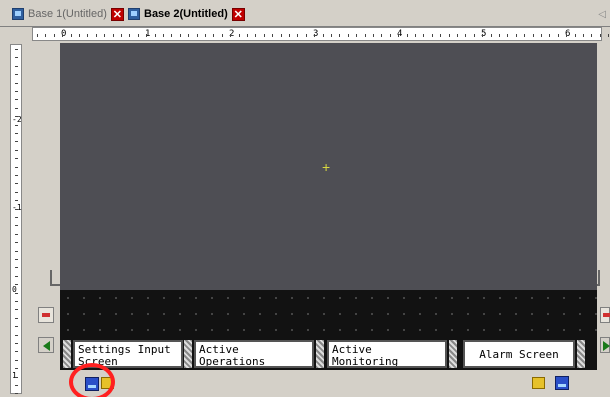 This screenshot has width=610, height=397. I want to click on ruler-number: -1, so click(17, 207).